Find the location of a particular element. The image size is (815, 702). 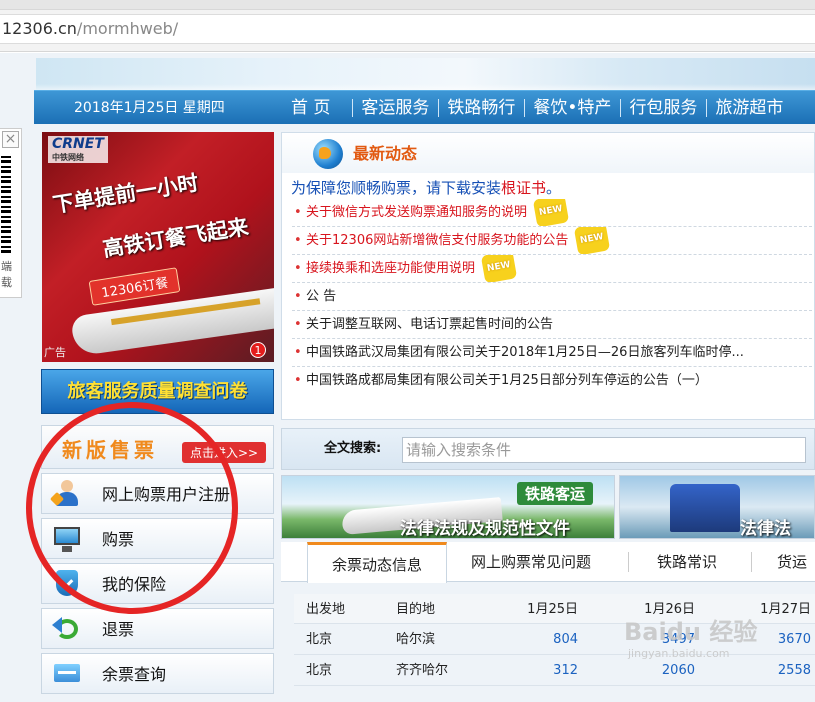

locomotive-image is located at coordinates (705, 508).